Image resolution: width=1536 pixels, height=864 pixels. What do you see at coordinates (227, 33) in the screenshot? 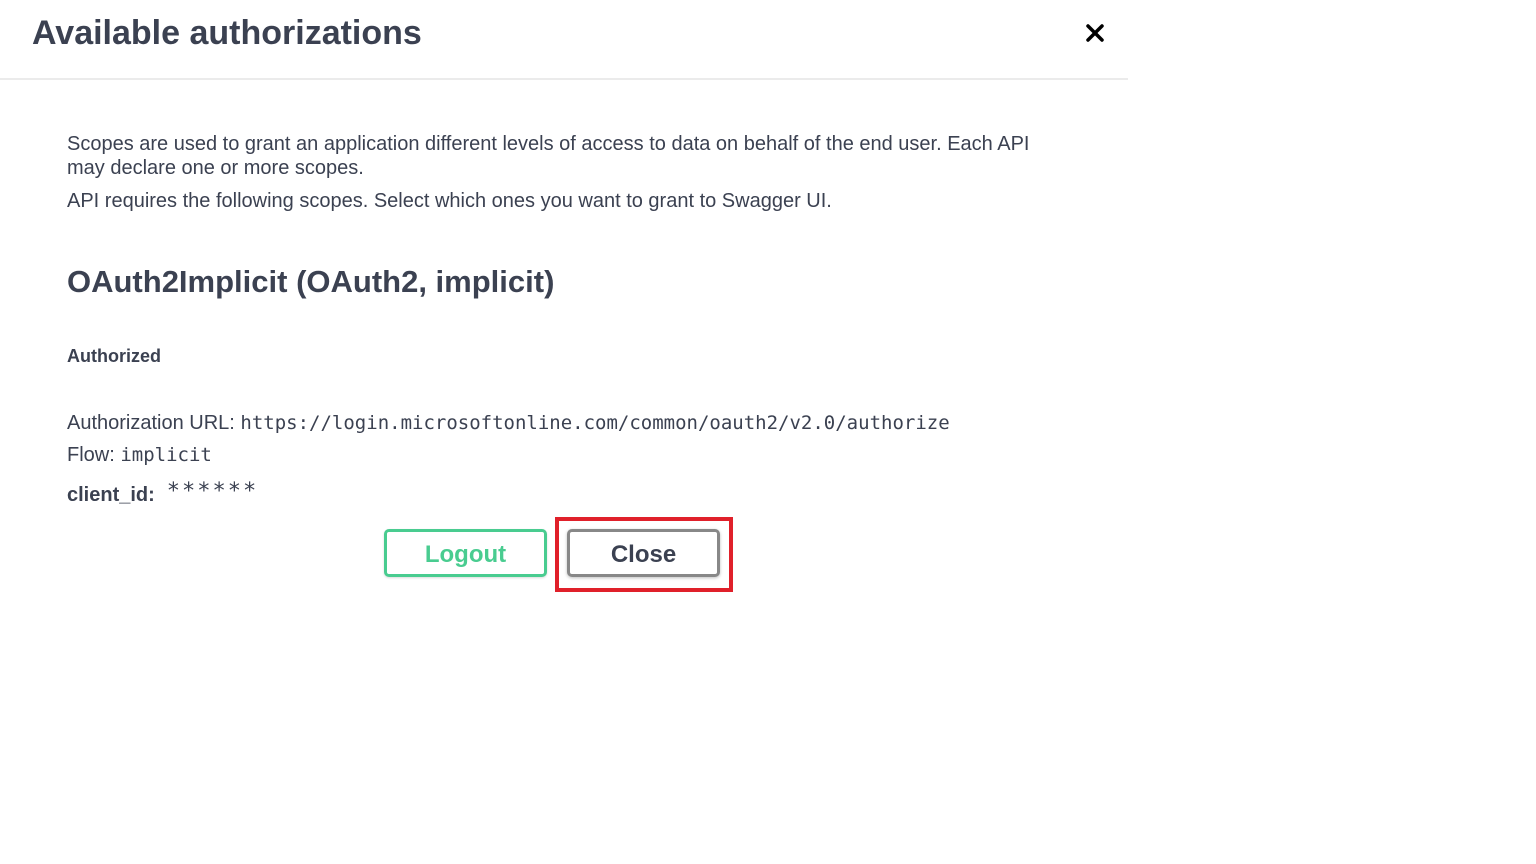
I see `modal-title: Available authorizations` at bounding box center [227, 33].